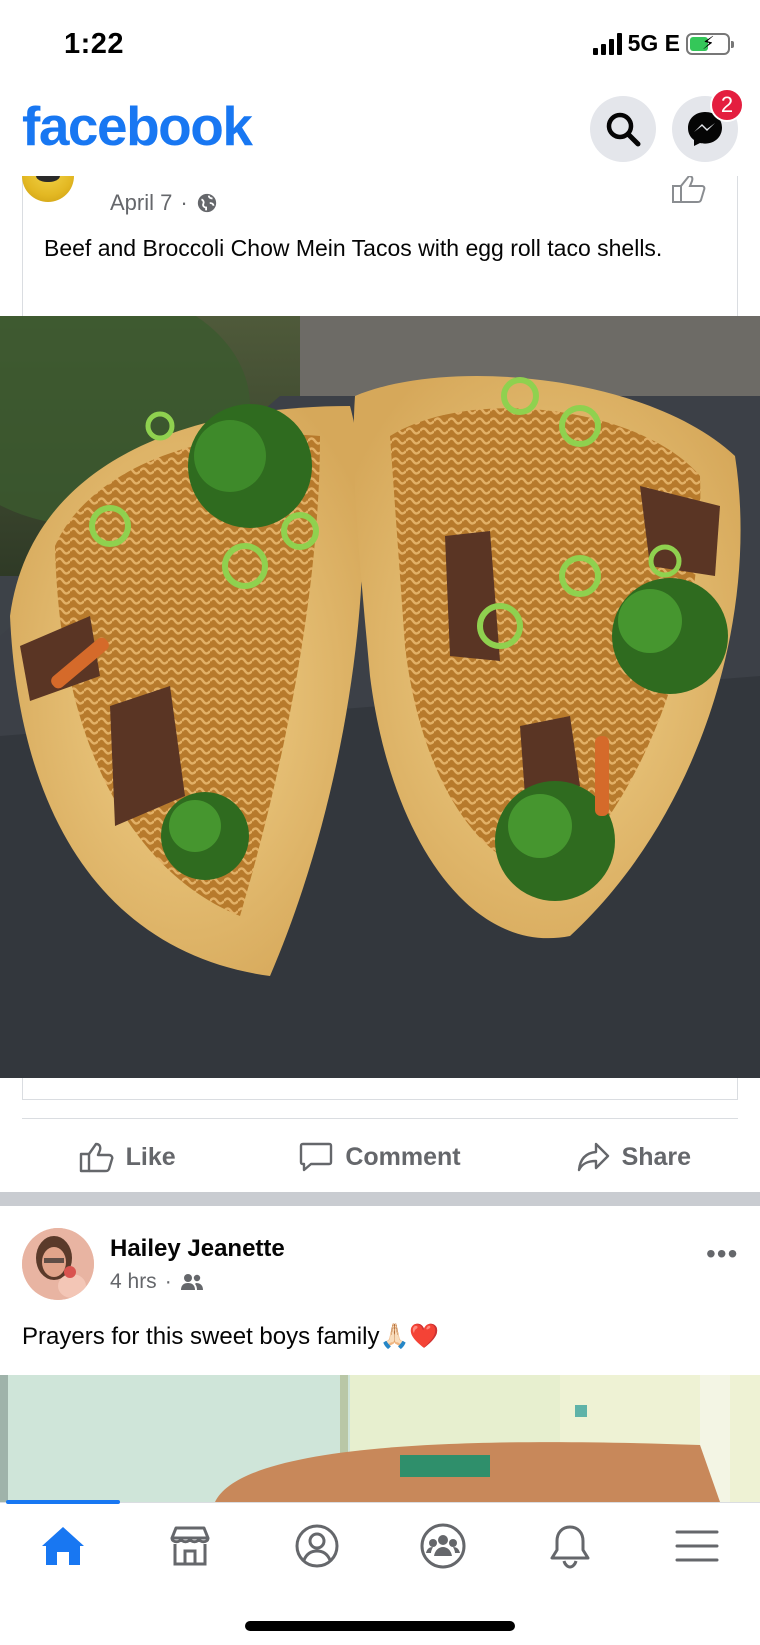  What do you see at coordinates (141, 203) in the screenshot?
I see `post-date: April 7` at bounding box center [141, 203].